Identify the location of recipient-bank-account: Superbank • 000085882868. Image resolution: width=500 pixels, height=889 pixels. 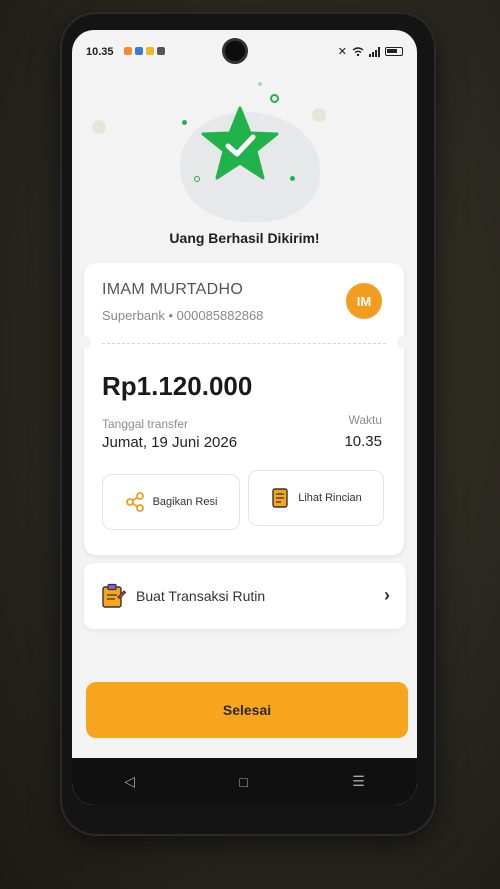
(183, 315).